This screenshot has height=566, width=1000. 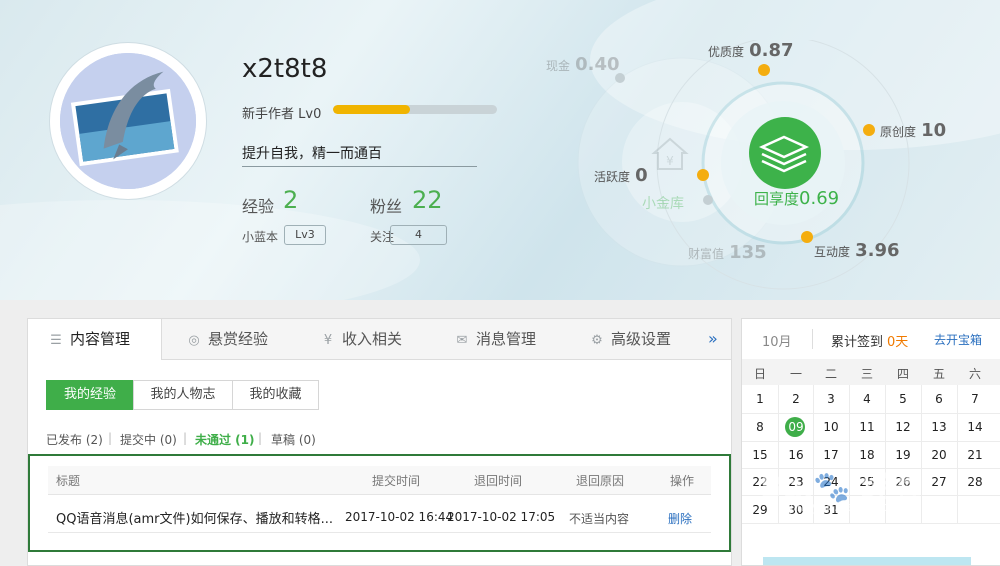 I want to click on calendar-day: 20, so click(x=939, y=455).